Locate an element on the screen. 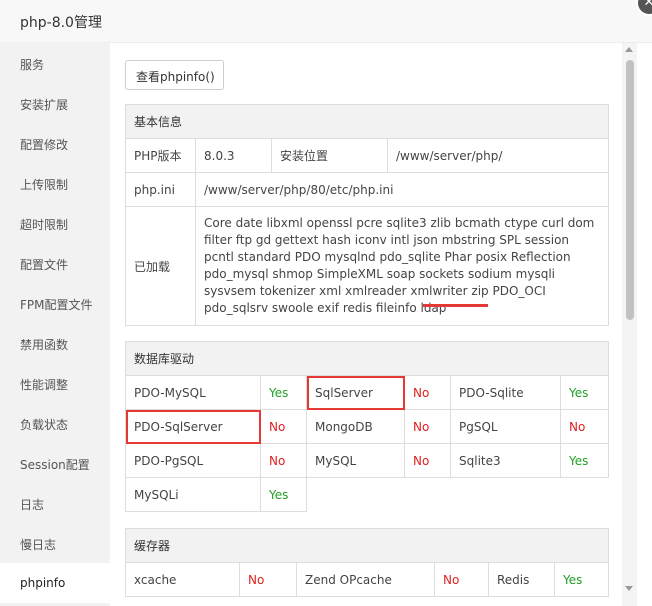 The width and height of the screenshot is (652, 606). sidebar-item-timeout-limit: 超时限制 is located at coordinates (55, 223).